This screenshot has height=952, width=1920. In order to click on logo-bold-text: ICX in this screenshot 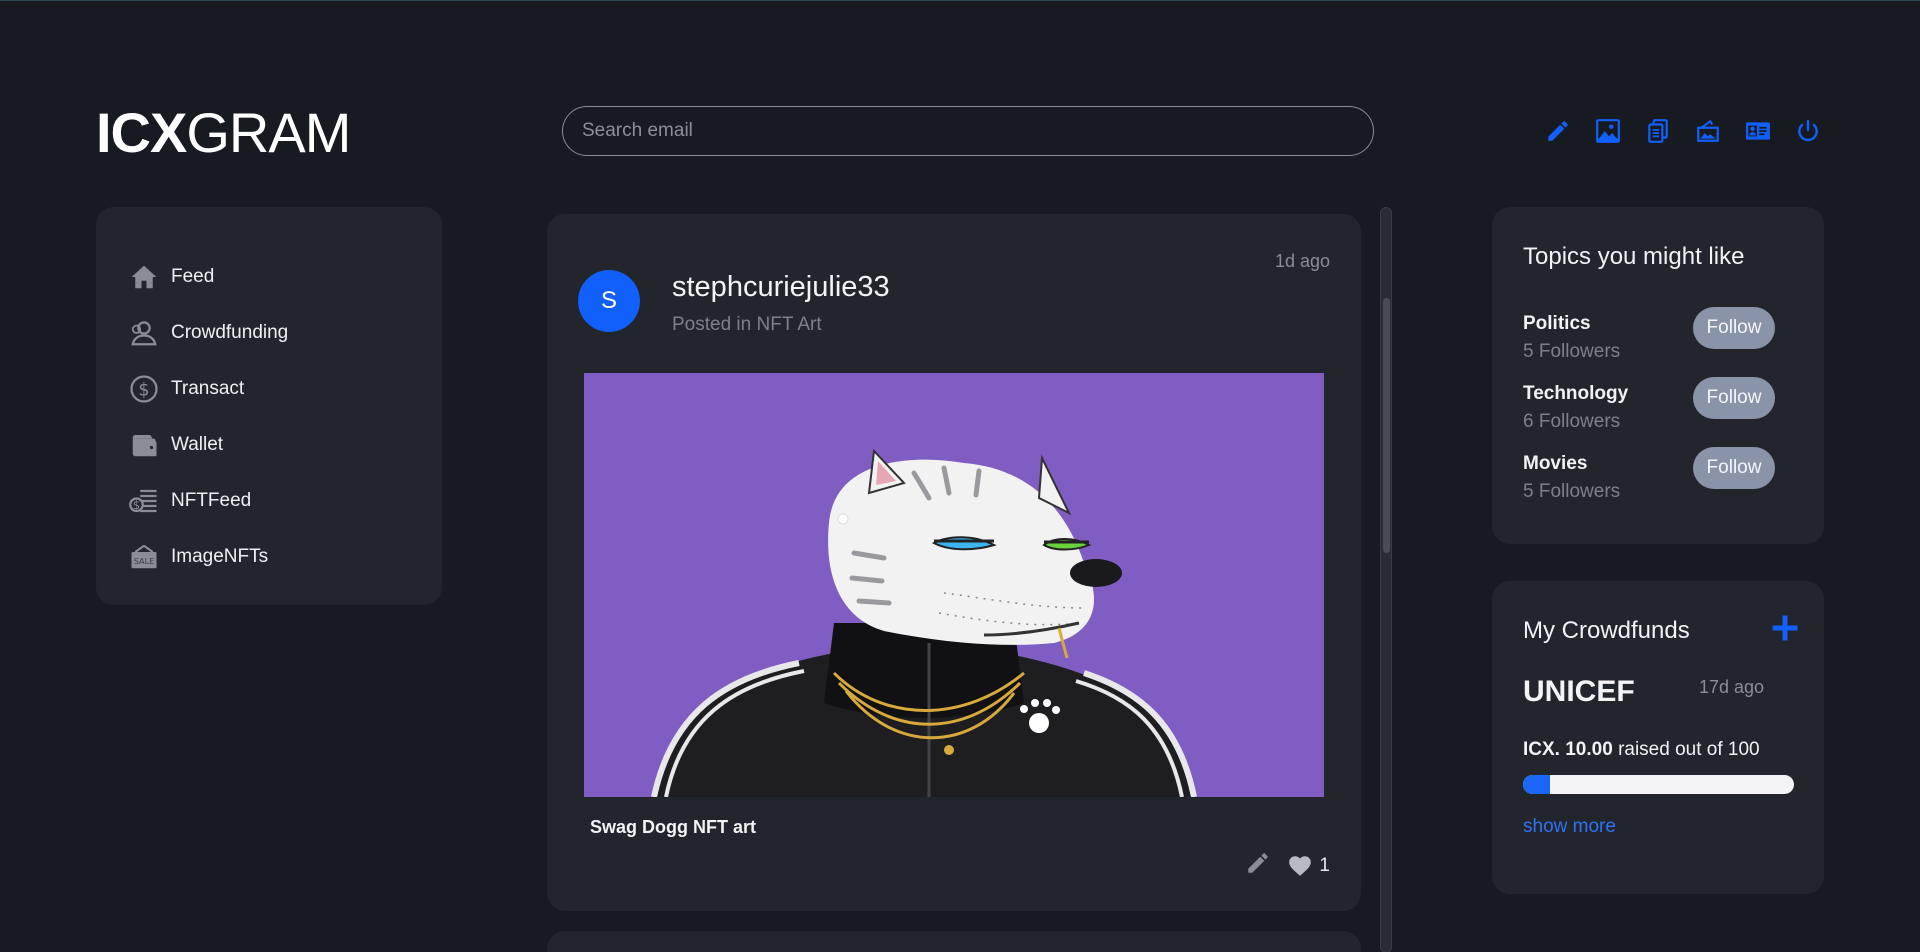, I will do `click(141, 132)`.